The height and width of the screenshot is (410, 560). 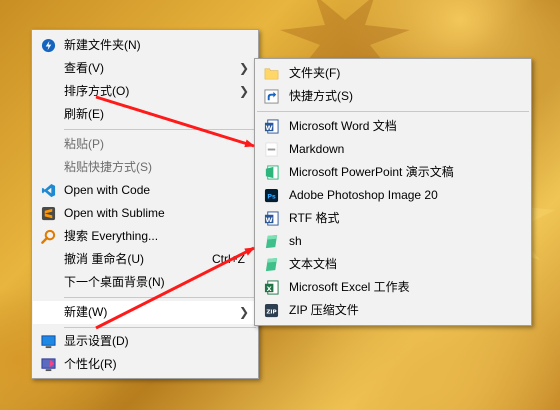 I want to click on rtf-icon: W, so click(x=271, y=218).